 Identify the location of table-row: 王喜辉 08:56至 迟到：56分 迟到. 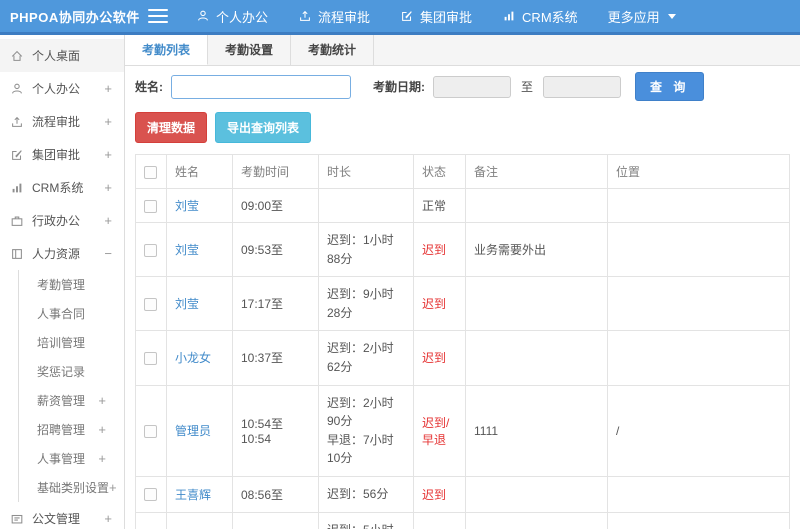
(462, 494).